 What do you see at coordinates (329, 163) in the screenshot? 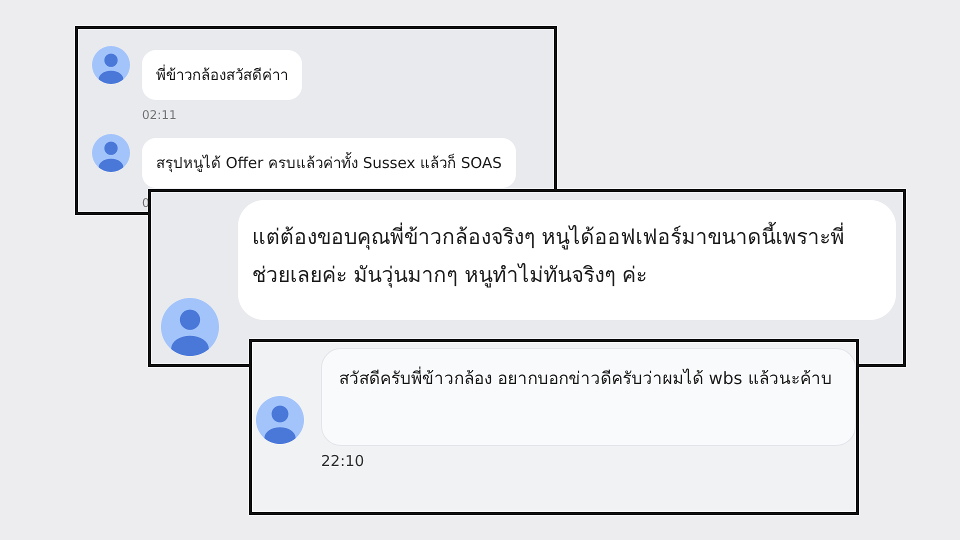
I see `message-bubble: สรุปหนูได้ Offer ครบแล้วค่าทั้ง Sussex แล้วก็ SOAS` at bounding box center [329, 163].